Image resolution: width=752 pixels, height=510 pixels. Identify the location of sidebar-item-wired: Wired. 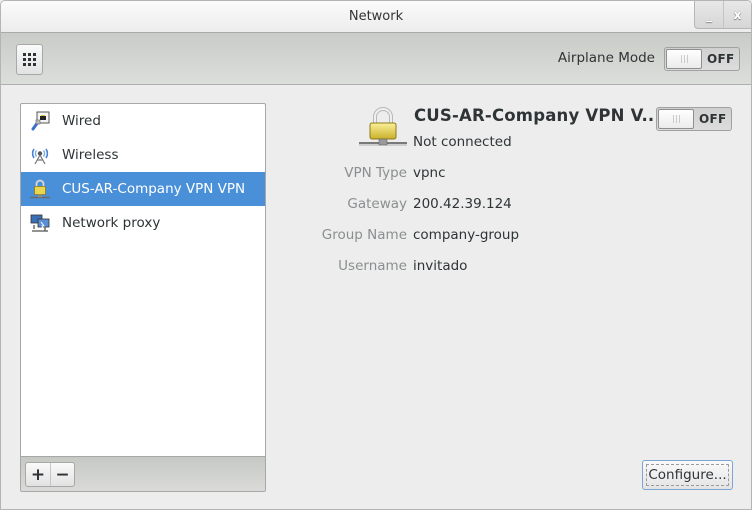
(143, 121).